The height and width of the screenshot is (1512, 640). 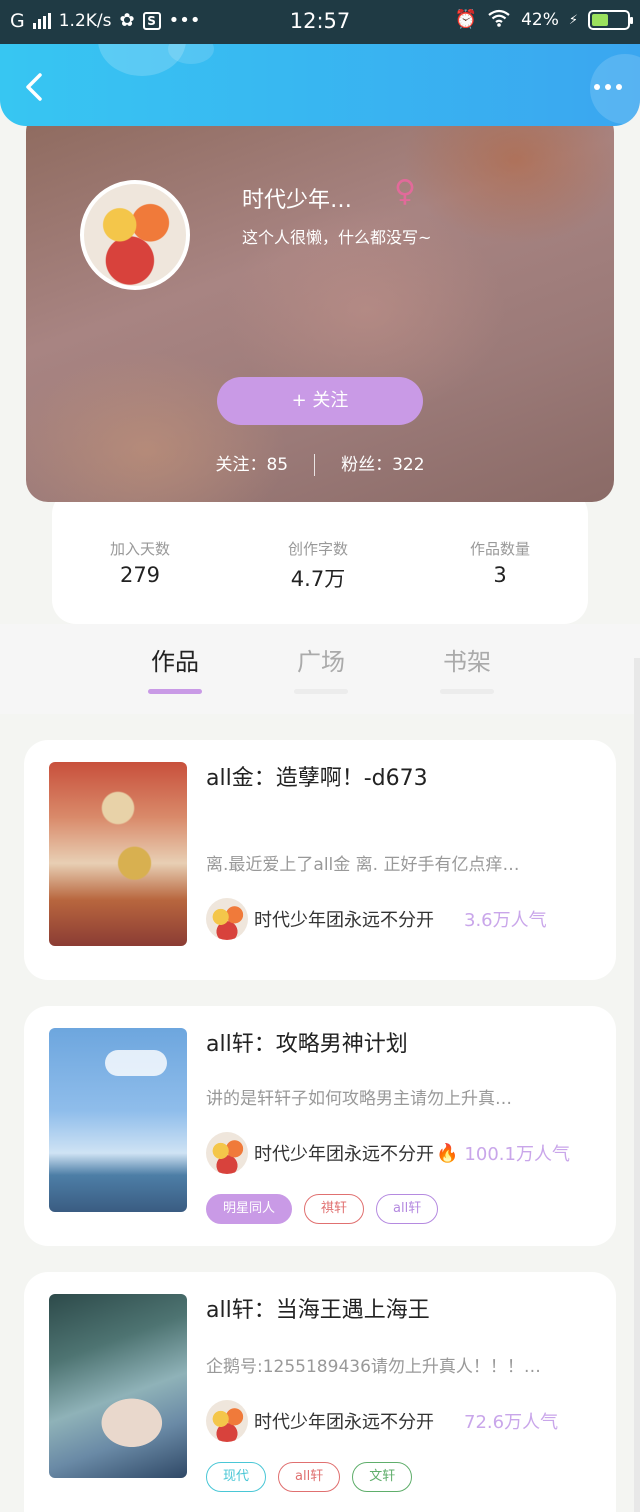 I want to click on tag: 祺轩, so click(x=334, y=1209).